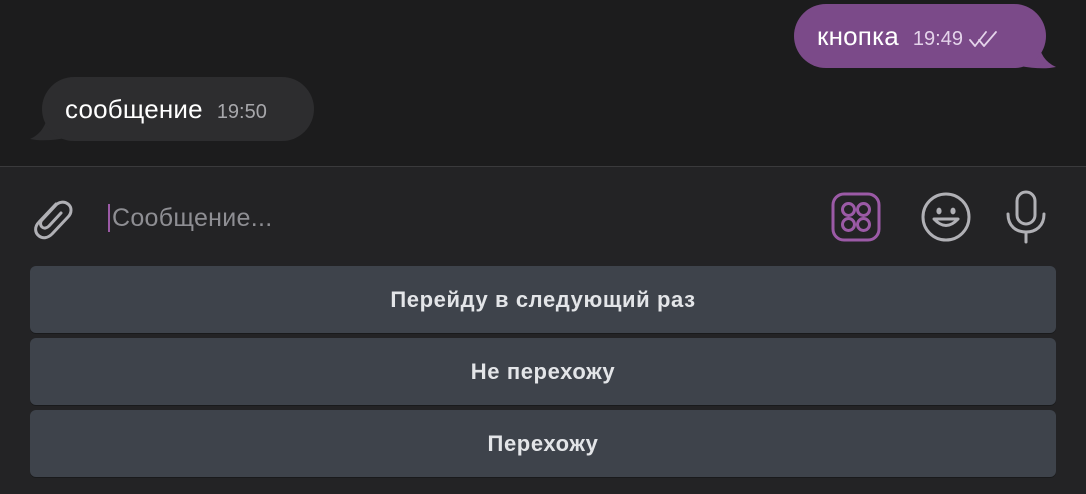  I want to click on outgoing-message-bubble: кнопка 19:49, so click(920, 36).